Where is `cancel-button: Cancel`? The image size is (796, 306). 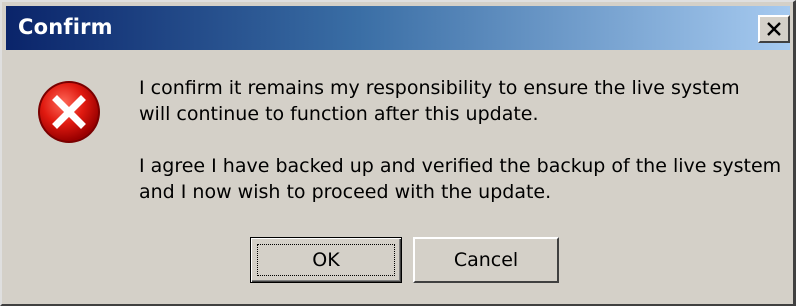 cancel-button: Cancel is located at coordinates (486, 260).